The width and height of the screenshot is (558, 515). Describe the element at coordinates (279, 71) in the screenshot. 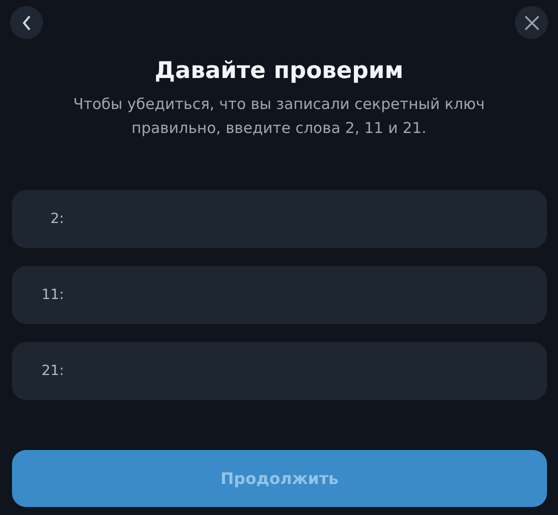

I see `title: Давайте проверим` at that location.